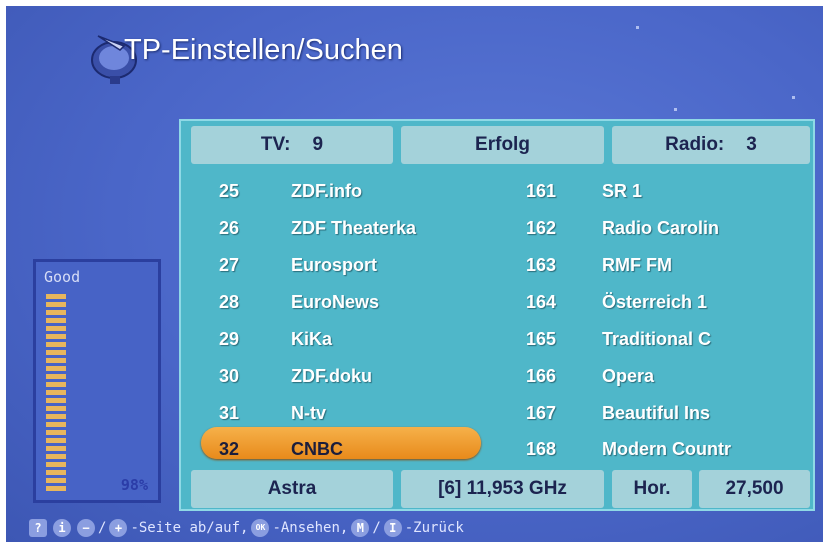  Describe the element at coordinates (541, 265) in the screenshot. I see `radio-channel-number: 163` at that location.